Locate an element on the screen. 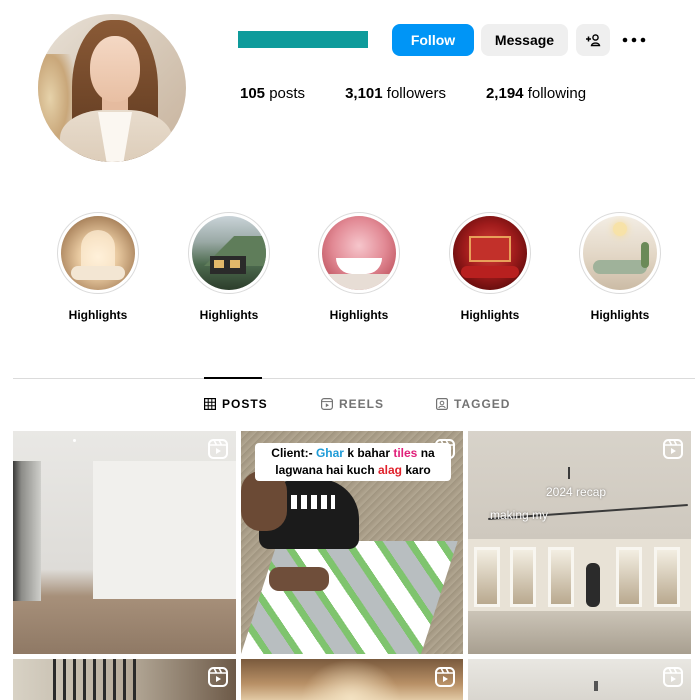  more-options-button is located at coordinates (634, 40).